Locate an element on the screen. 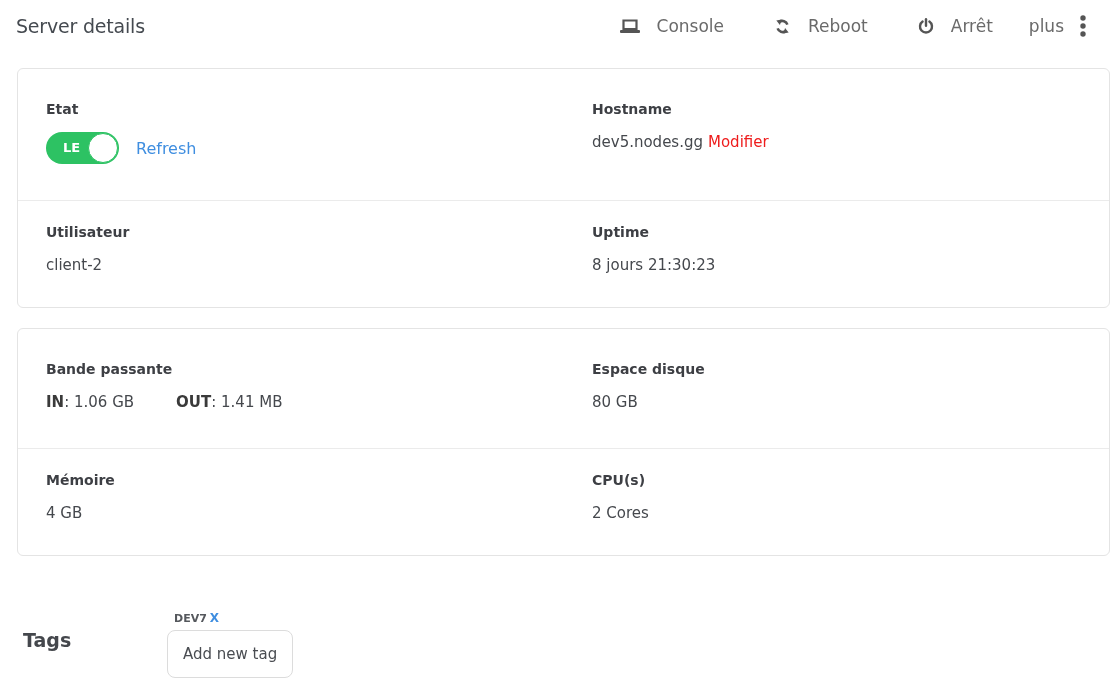 This screenshot has width=1120, height=687. field-label: Espace disque is located at coordinates (648, 369).